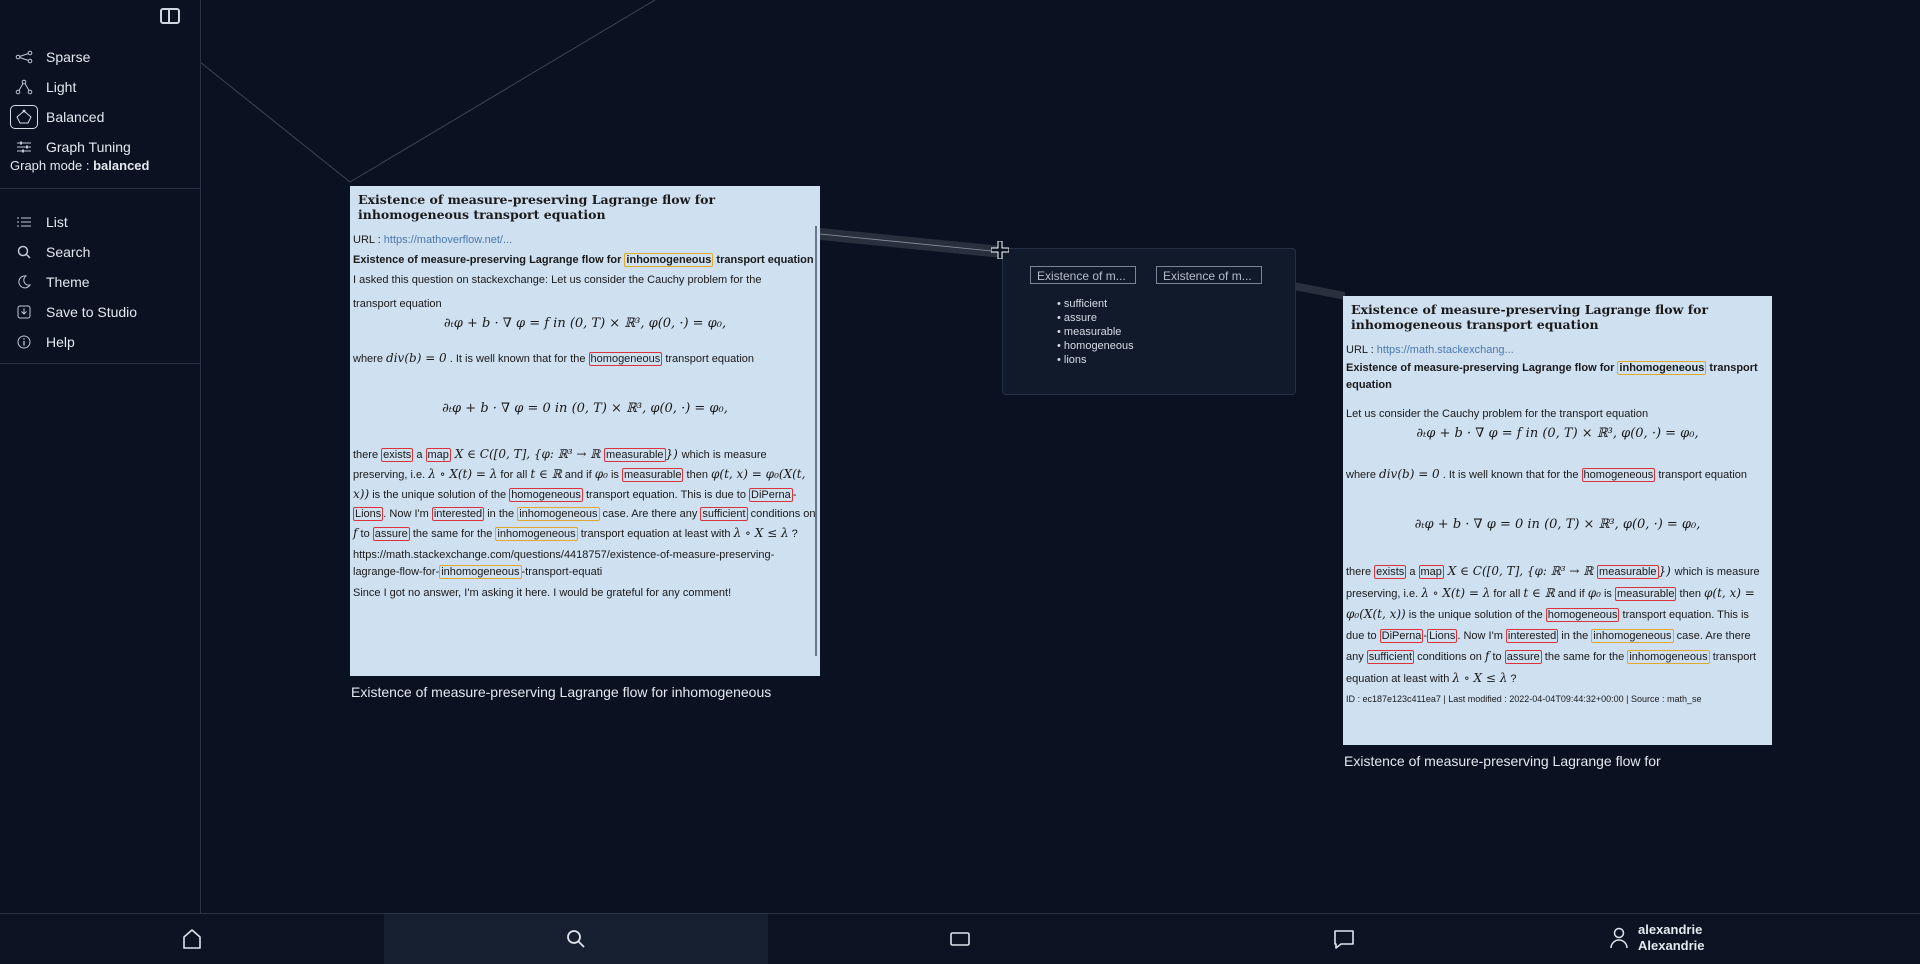  Describe the element at coordinates (57, 222) in the screenshot. I see `menu-label: List` at that location.